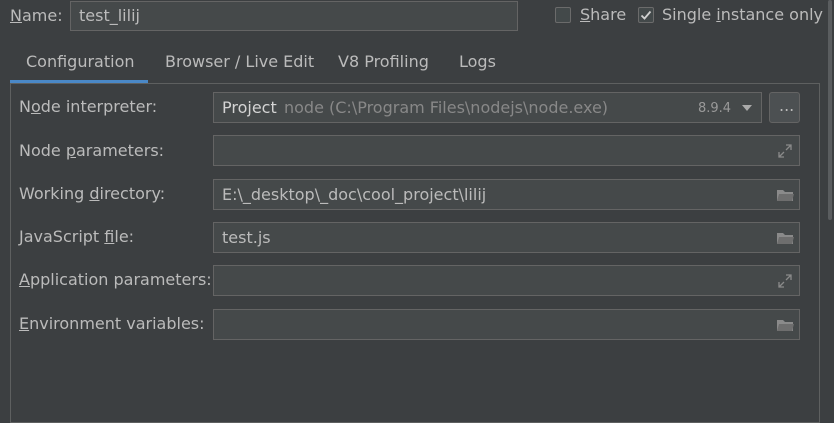 The image size is (834, 423). What do you see at coordinates (239, 62) in the screenshot?
I see `tab-browser-live-edit: Browser / Live Edit` at bounding box center [239, 62].